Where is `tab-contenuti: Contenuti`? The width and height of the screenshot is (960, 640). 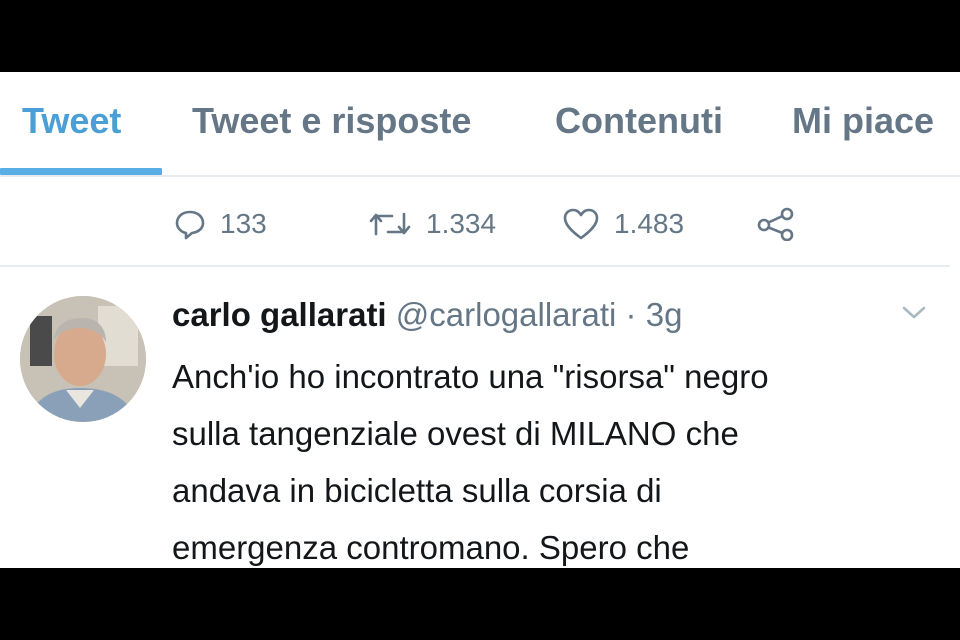
tab-contenuti: Contenuti is located at coordinates (639, 121).